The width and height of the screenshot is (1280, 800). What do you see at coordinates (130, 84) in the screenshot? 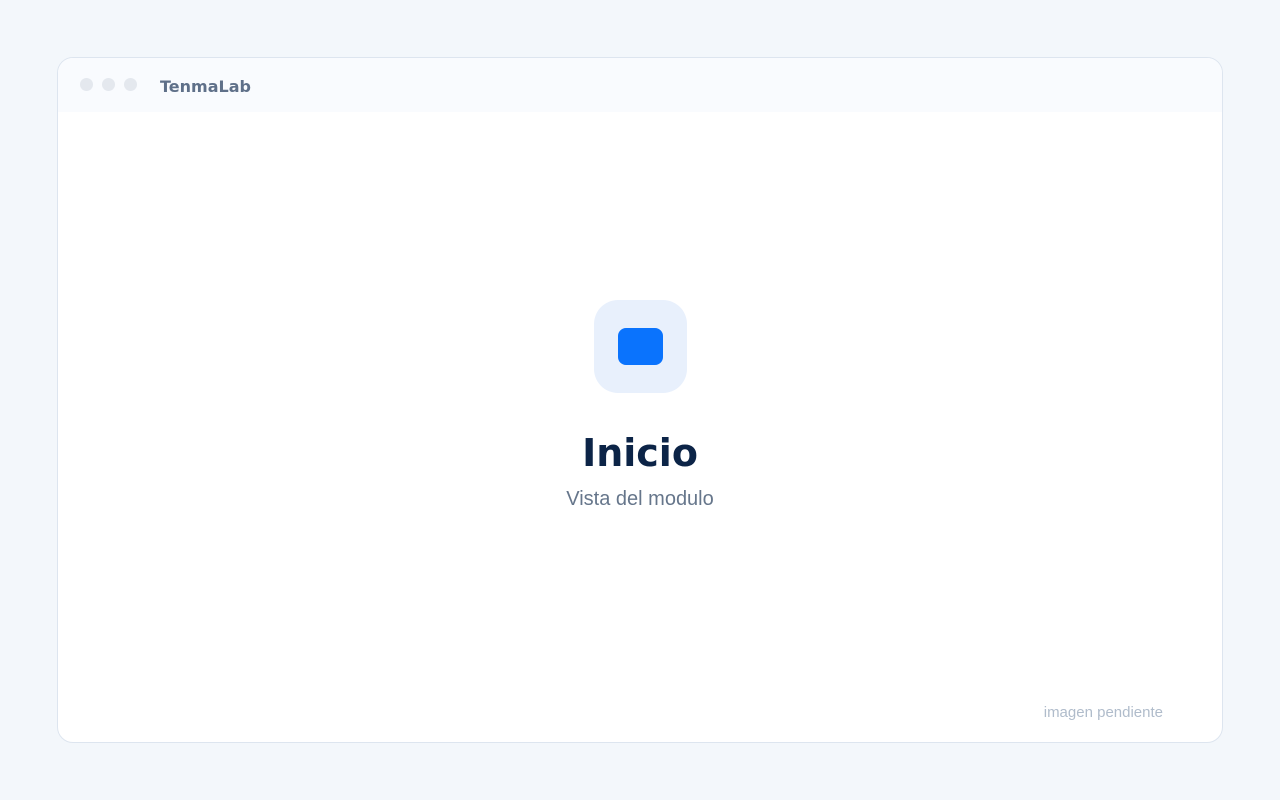
I see `window-control-maximize` at bounding box center [130, 84].